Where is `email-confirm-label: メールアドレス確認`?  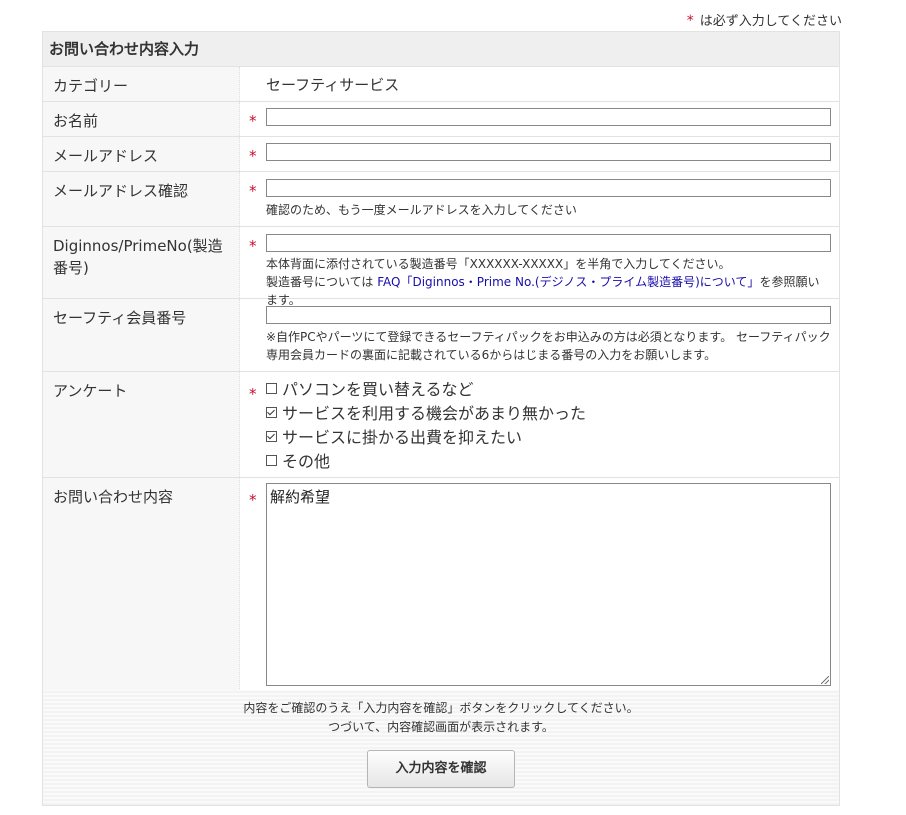 email-confirm-label: メールアドレス確認 is located at coordinates (141, 199).